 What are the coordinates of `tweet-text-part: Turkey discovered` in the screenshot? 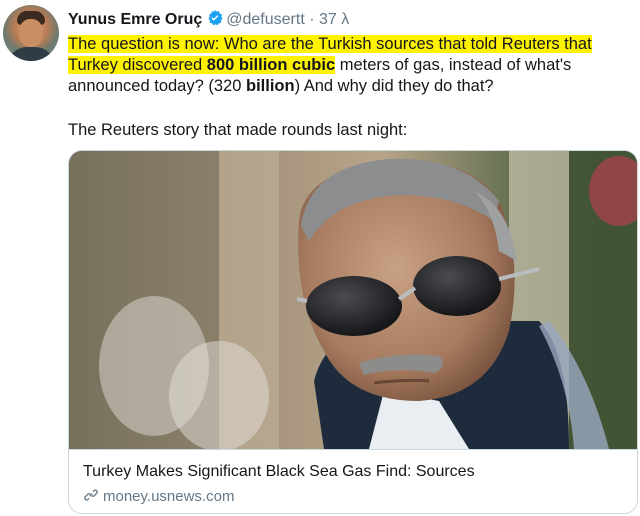 It's located at (137, 65).